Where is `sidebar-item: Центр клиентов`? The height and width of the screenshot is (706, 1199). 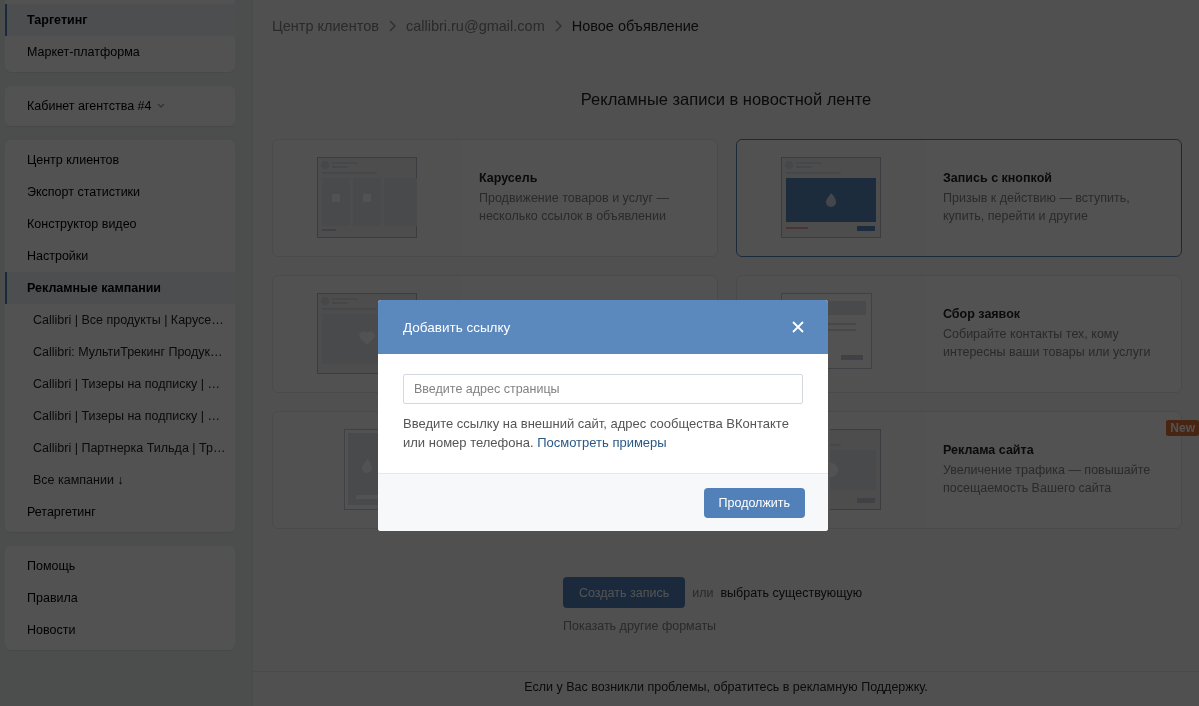 sidebar-item: Центр клиентов is located at coordinates (120, 160).